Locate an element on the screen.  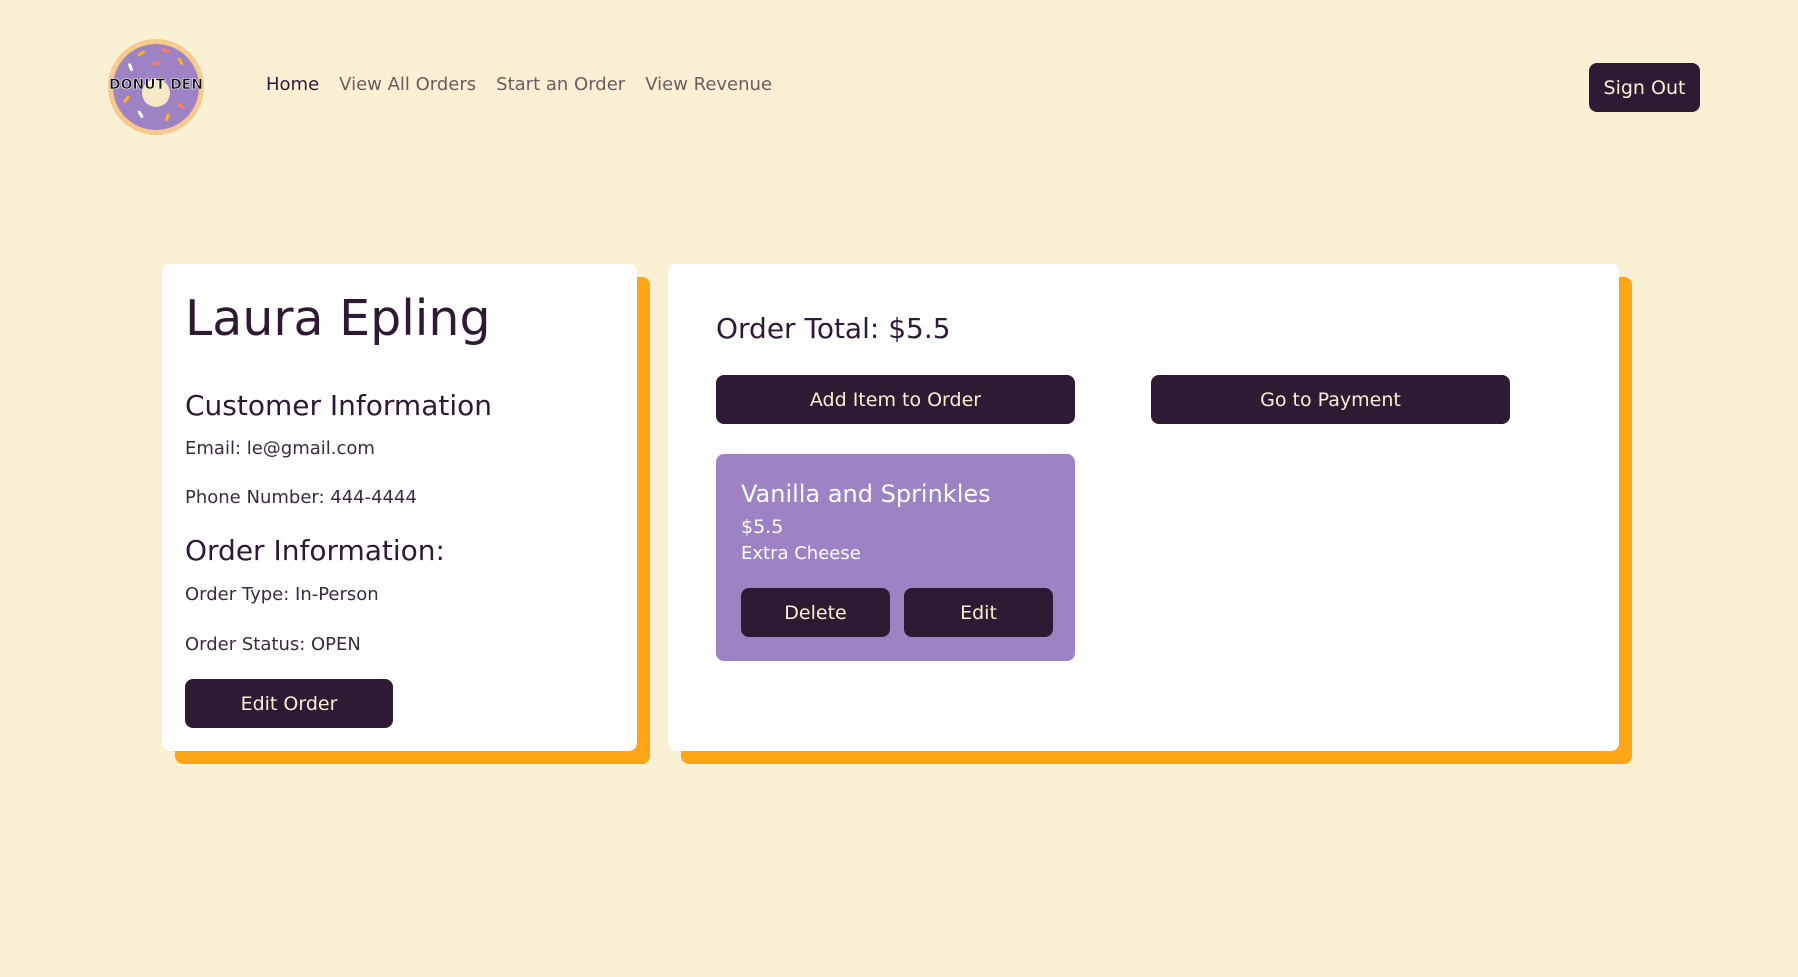
logo-text: DONUT DEN is located at coordinates (156, 85).